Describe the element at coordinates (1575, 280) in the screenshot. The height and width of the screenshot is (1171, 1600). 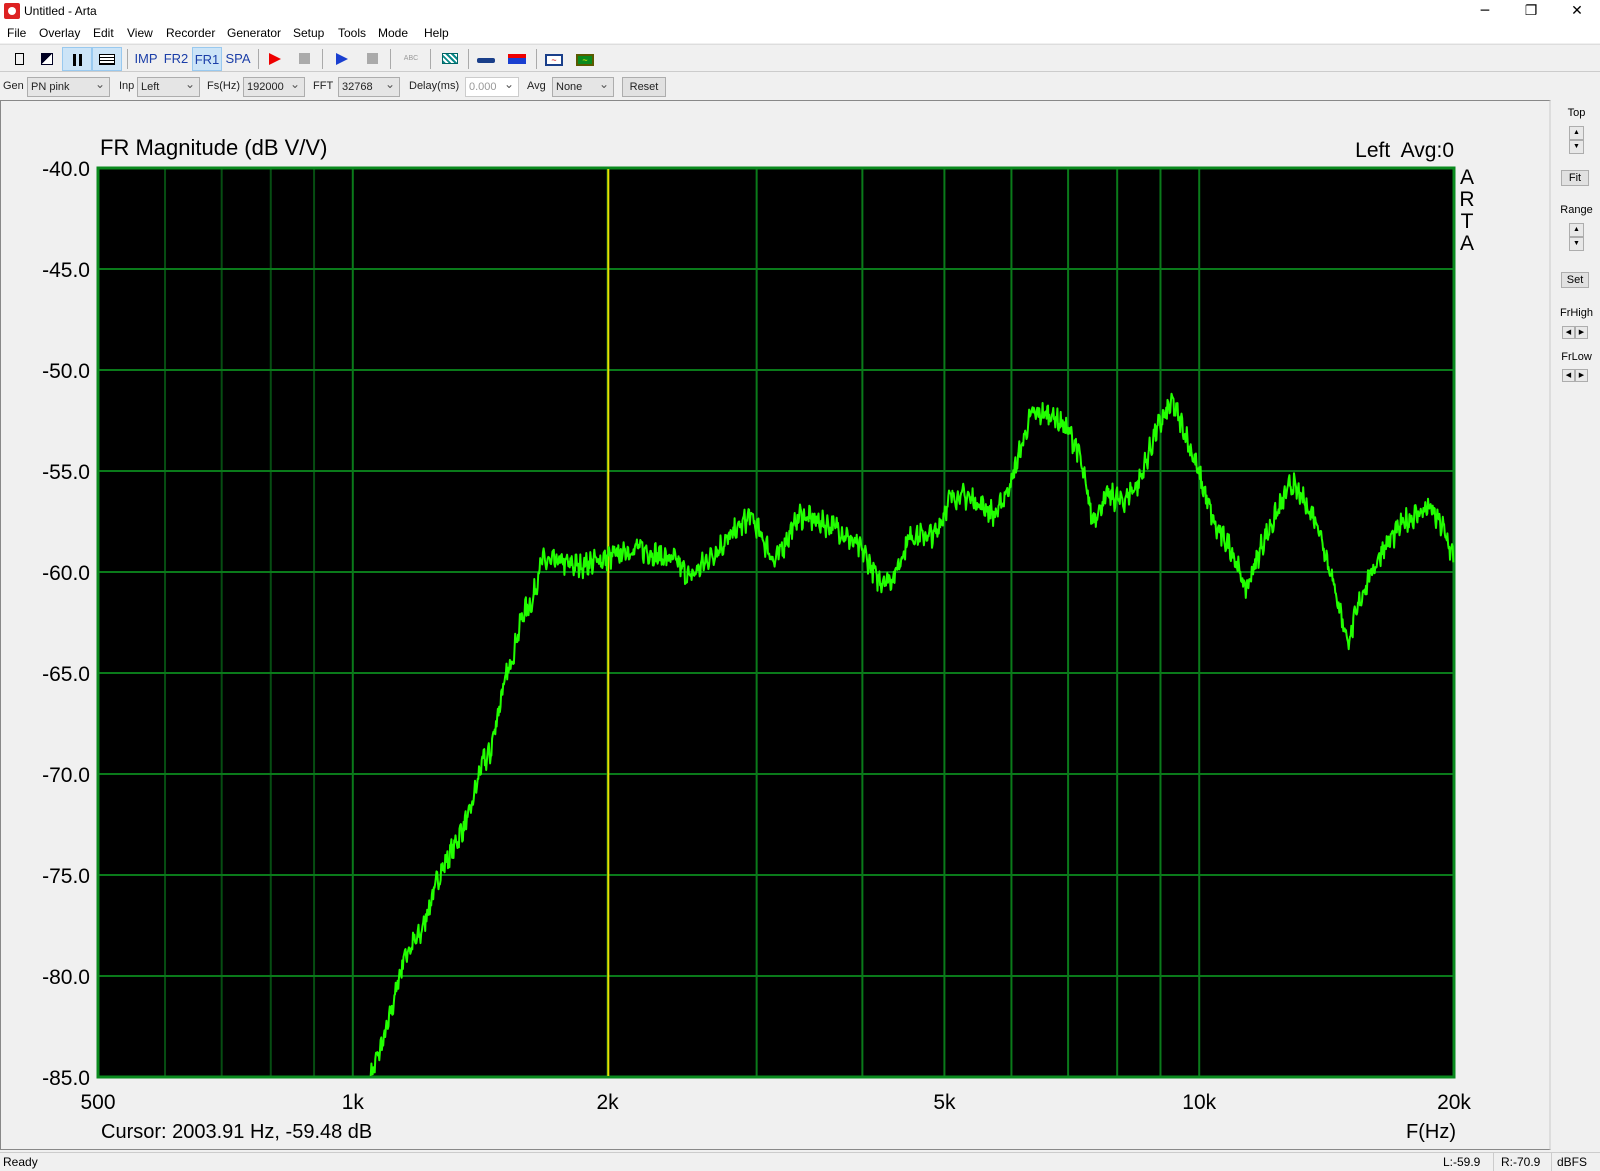
I see `set-button: Set` at that location.